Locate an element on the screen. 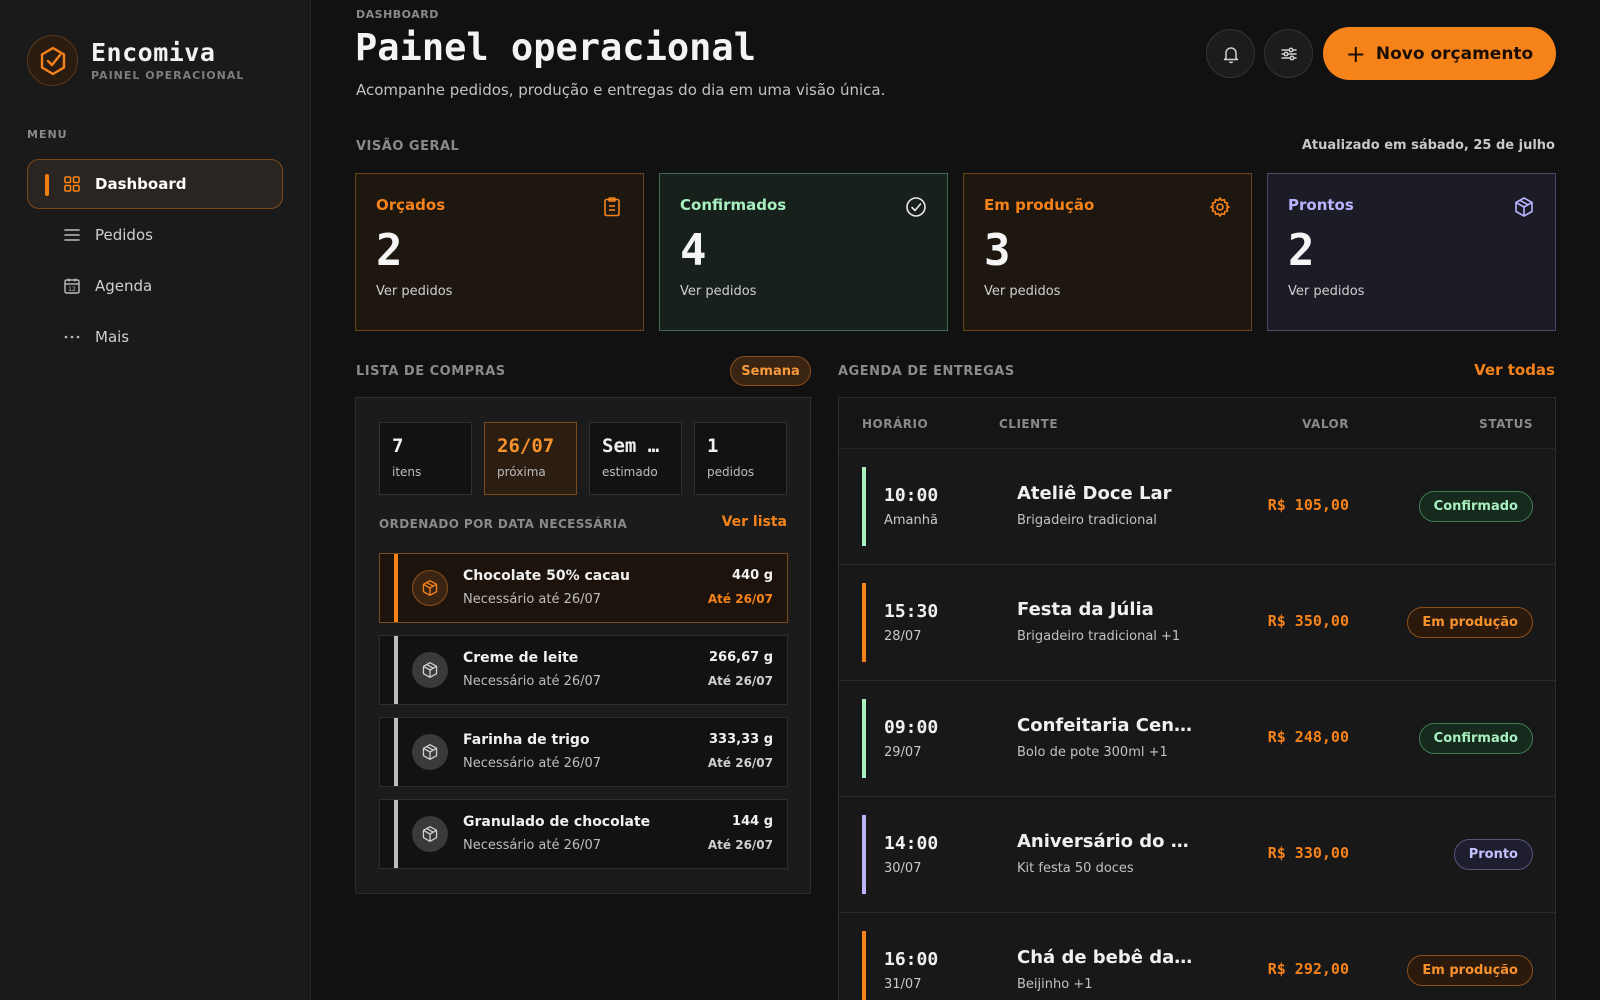 This screenshot has width=1600, height=1000. filters-button is located at coordinates (1288, 53).